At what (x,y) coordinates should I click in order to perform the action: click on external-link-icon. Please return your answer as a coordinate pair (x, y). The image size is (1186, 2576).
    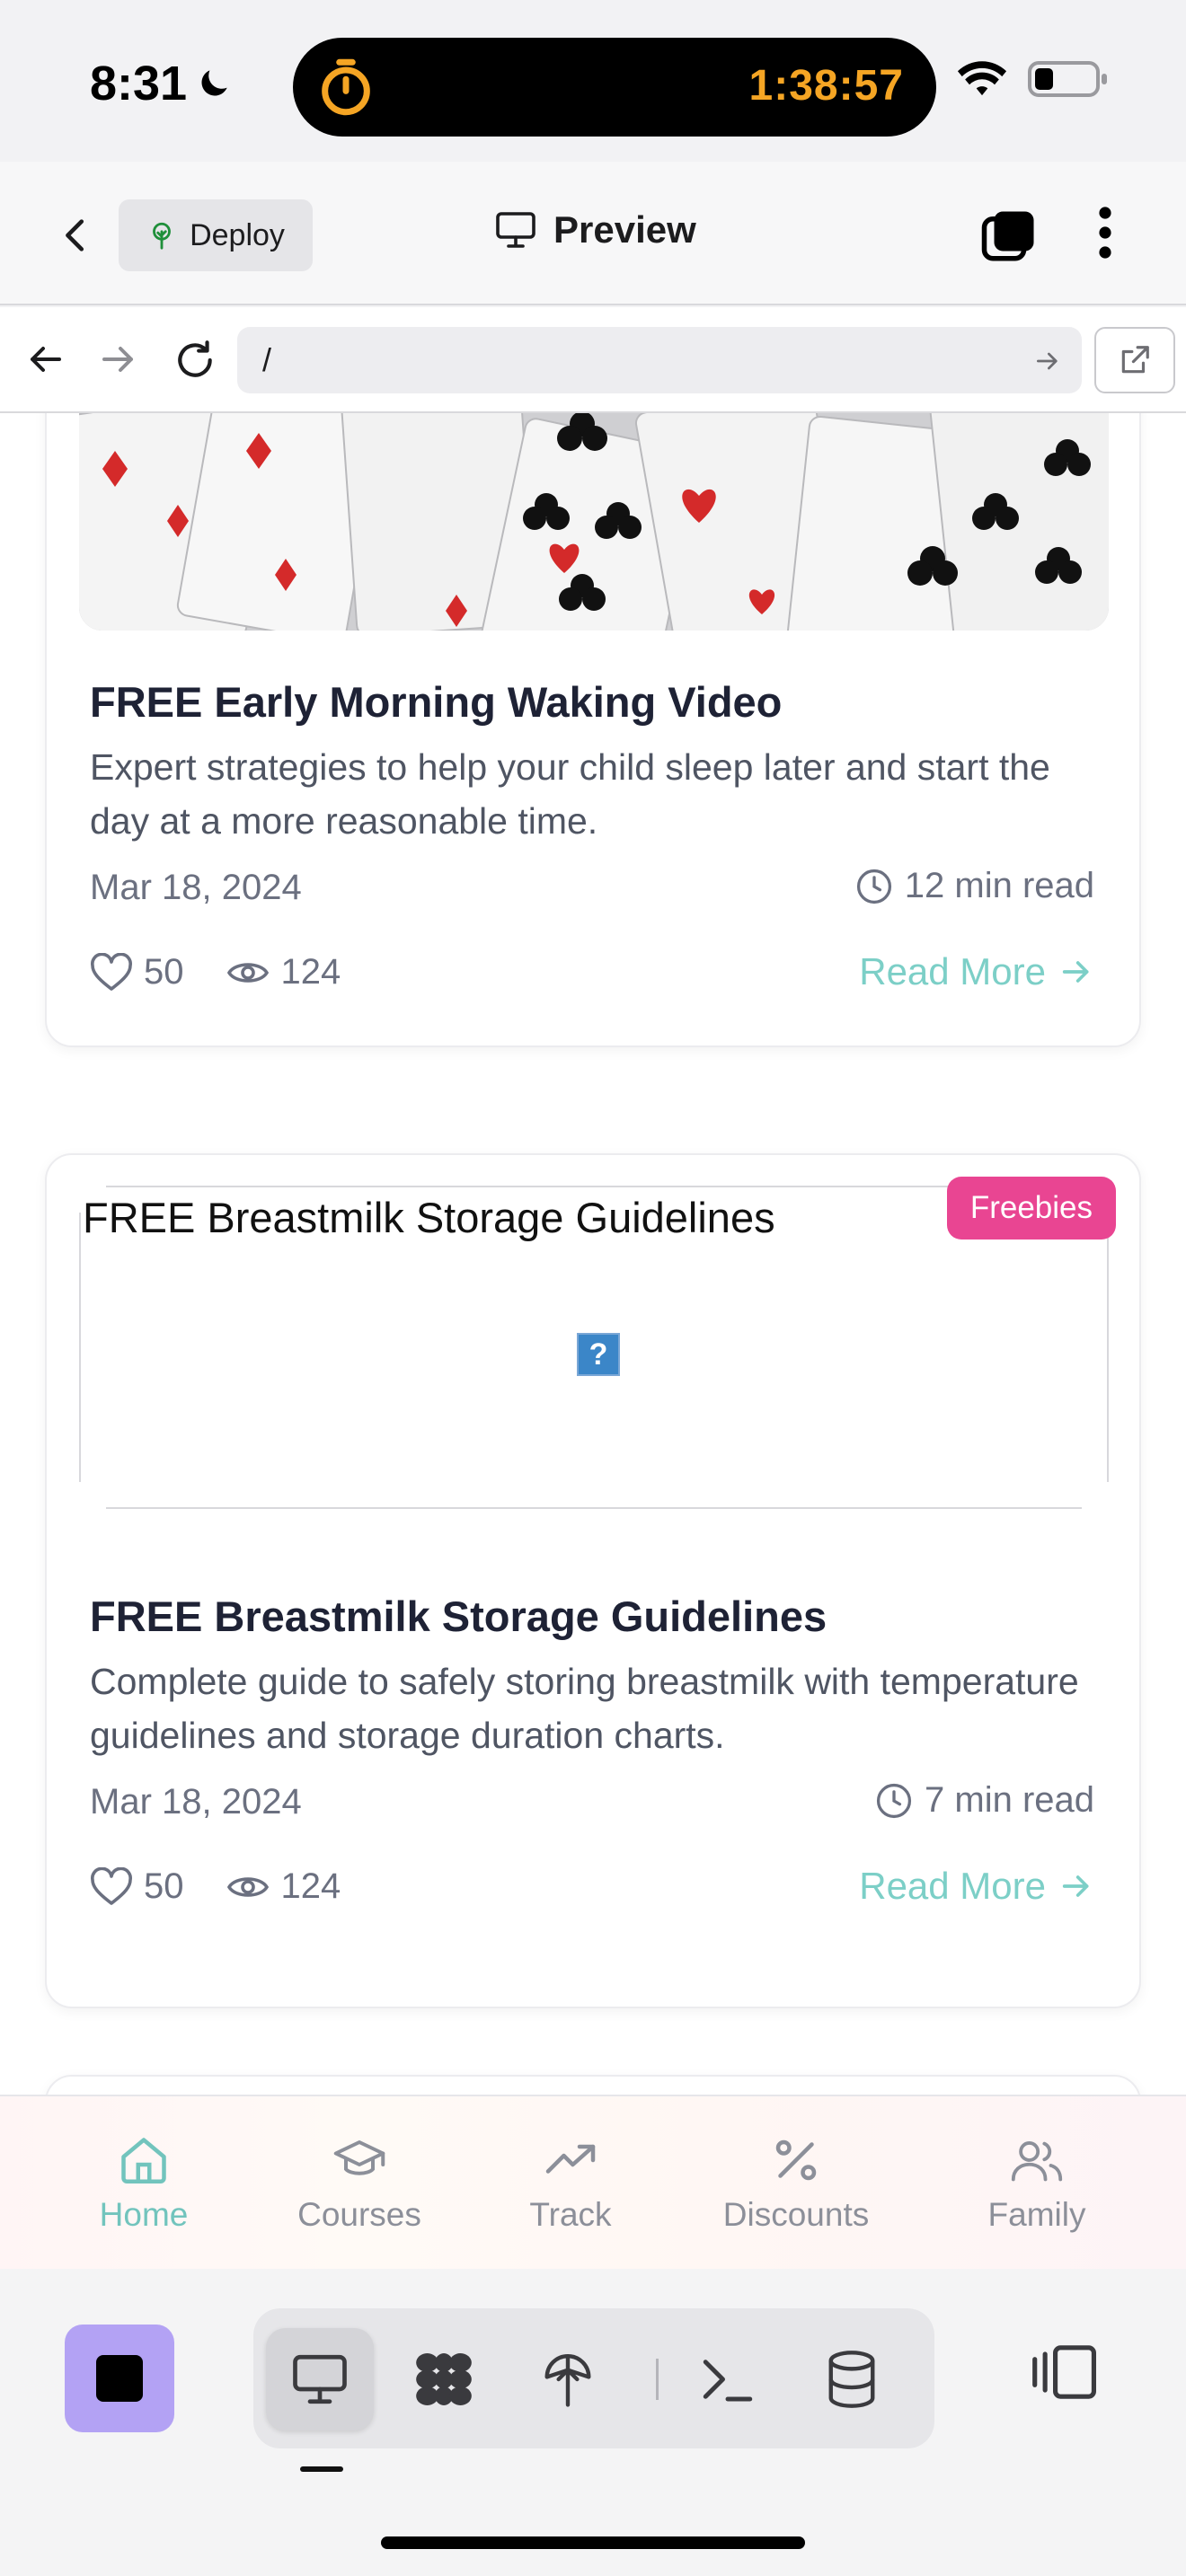
    Looking at the image, I should click on (1135, 360).